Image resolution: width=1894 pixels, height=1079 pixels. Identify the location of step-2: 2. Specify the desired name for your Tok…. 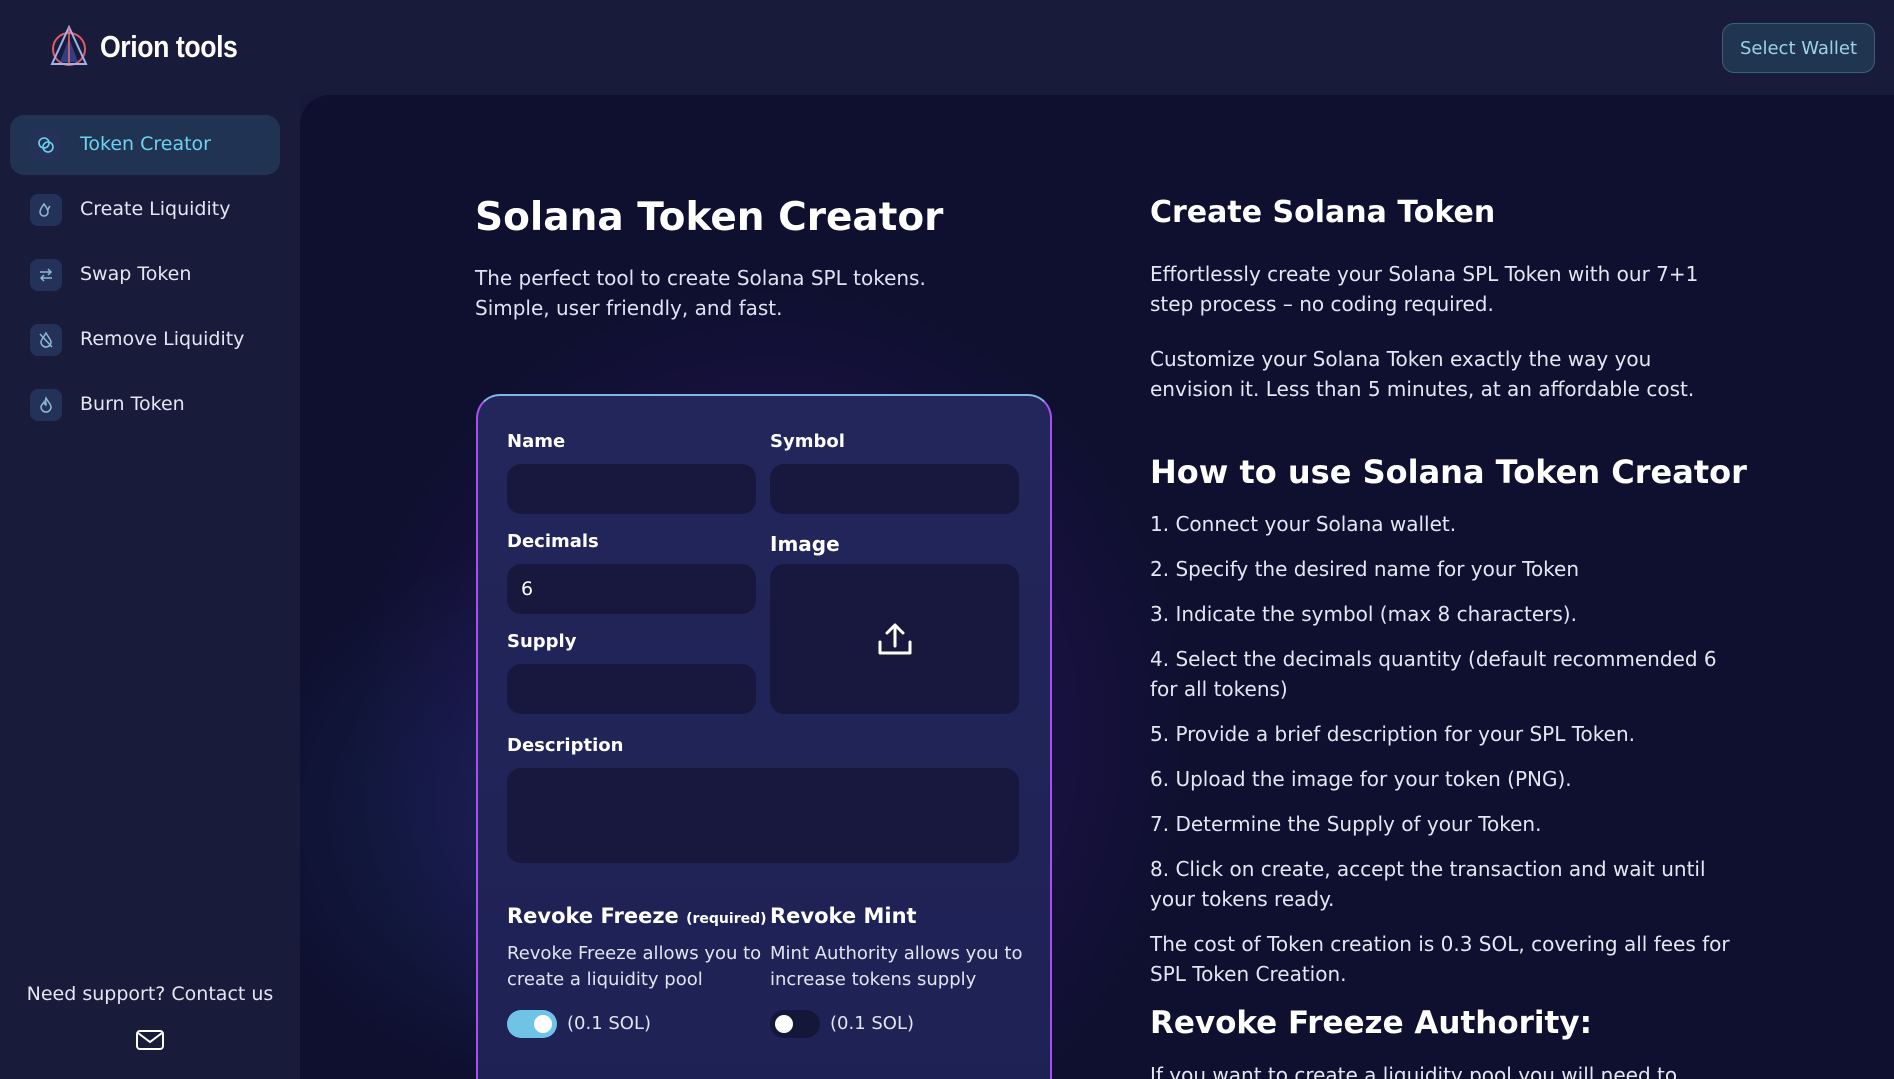
(1365, 569).